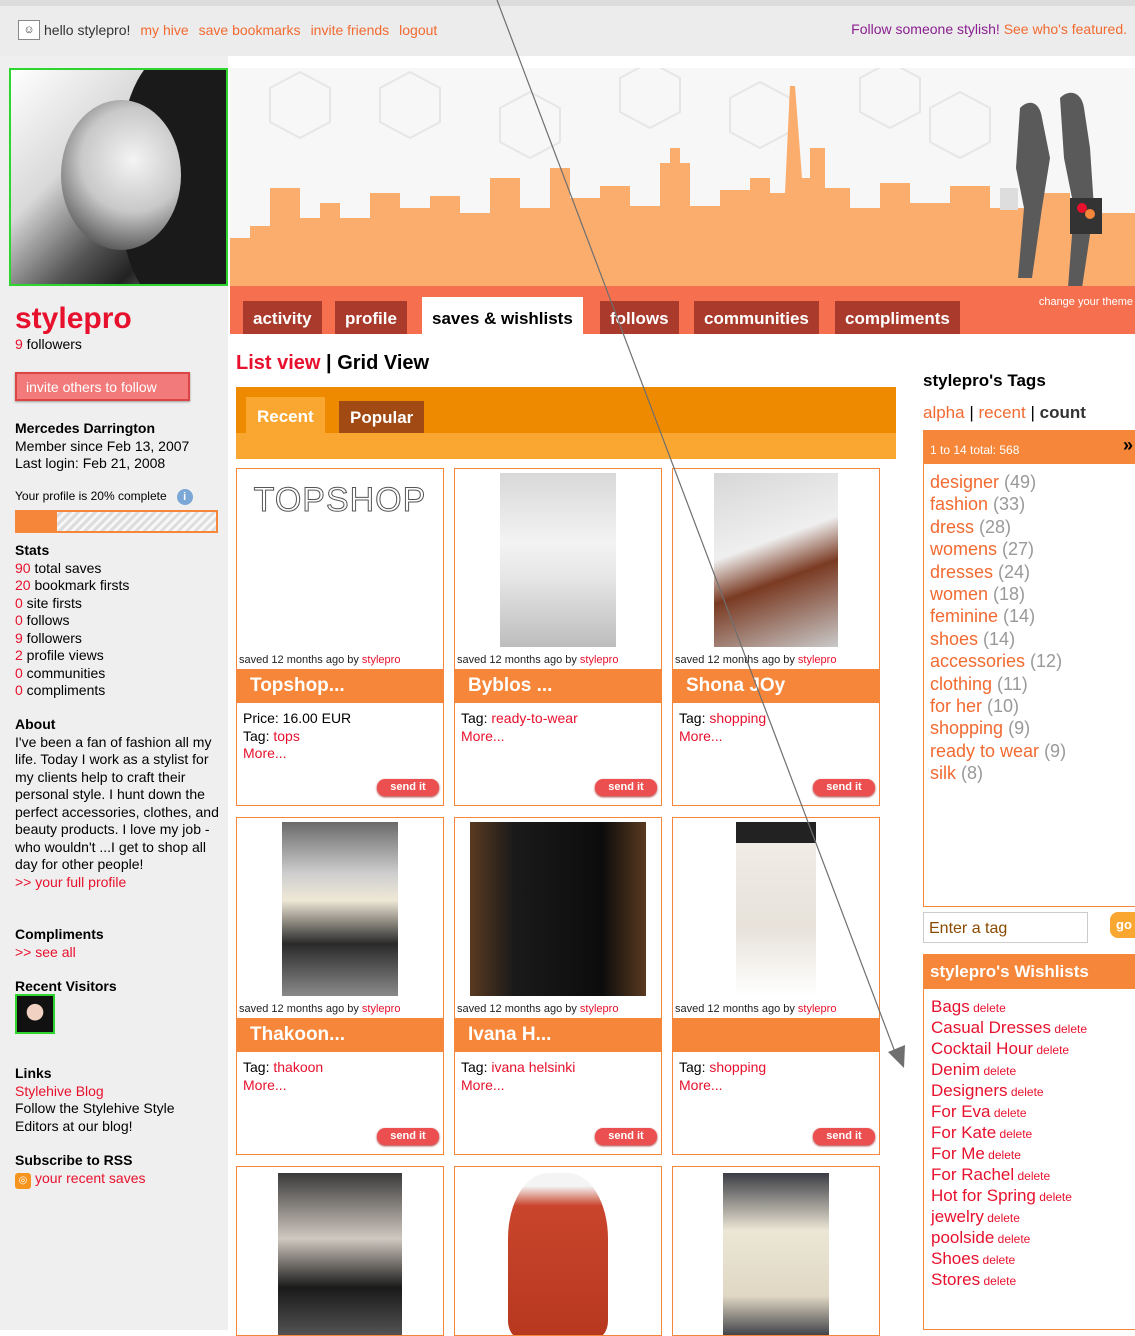 This screenshot has width=1135, height=1336. Describe the element at coordinates (1086, 302) in the screenshot. I see `change-theme-link: change your theme` at that location.